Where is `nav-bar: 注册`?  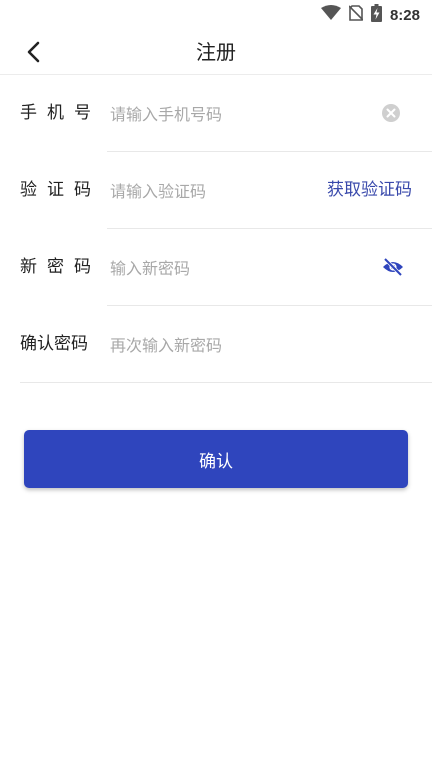 nav-bar: 注册 is located at coordinates (216, 52).